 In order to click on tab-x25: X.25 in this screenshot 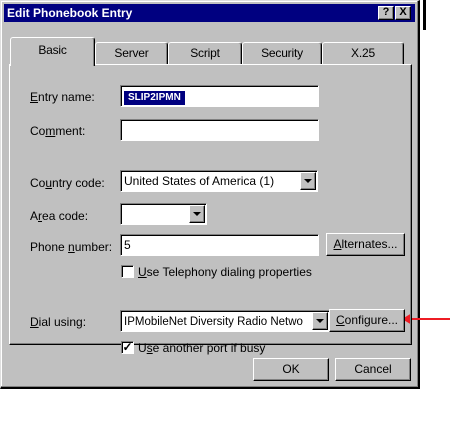, I will do `click(363, 53)`.